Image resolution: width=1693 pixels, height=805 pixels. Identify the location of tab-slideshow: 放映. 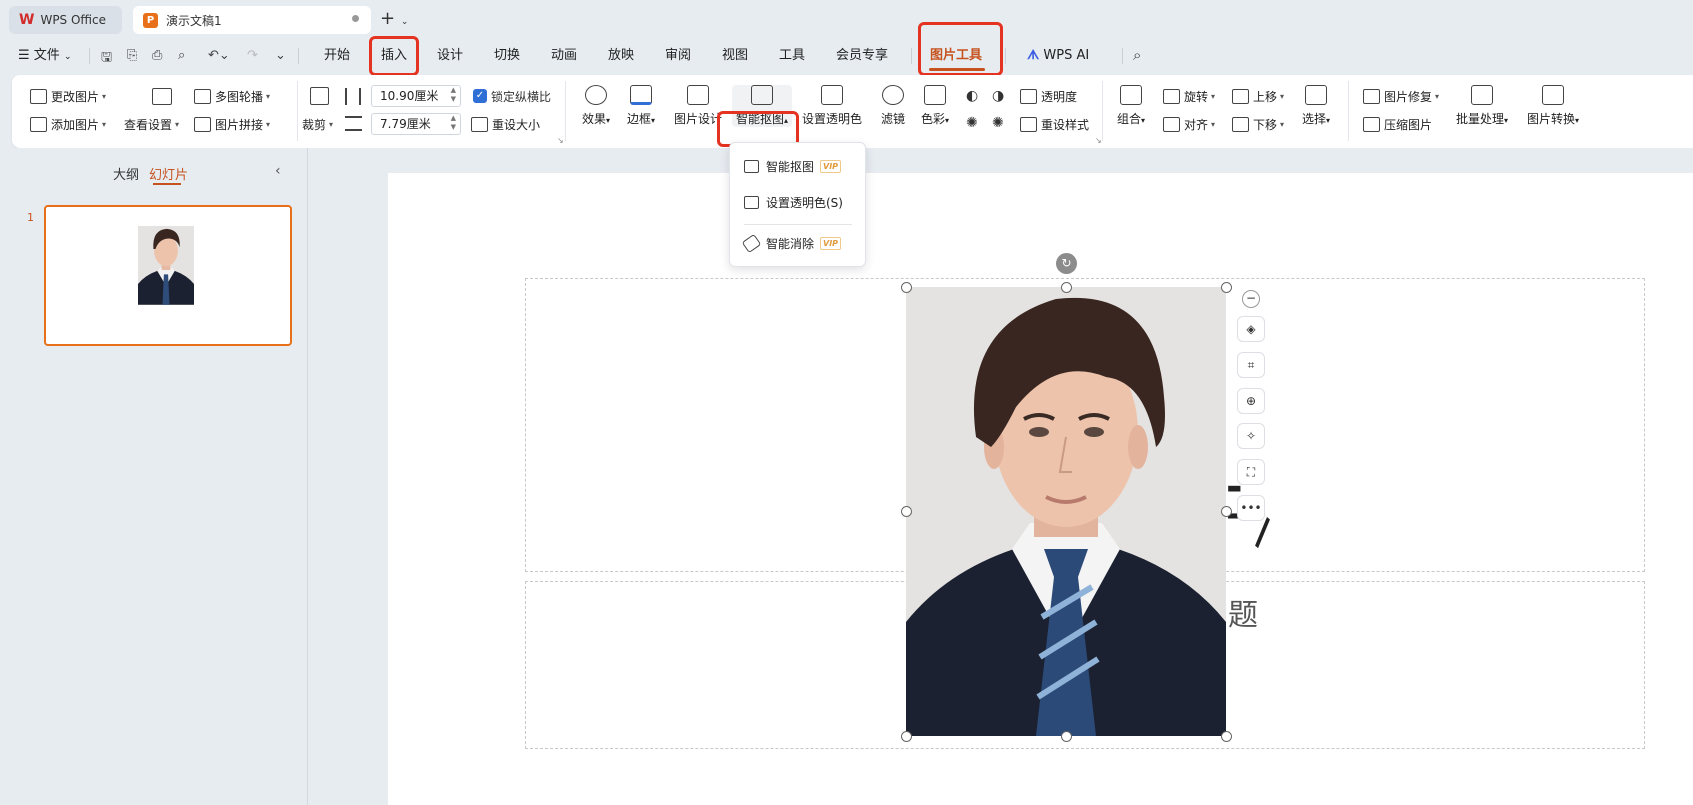
(621, 56).